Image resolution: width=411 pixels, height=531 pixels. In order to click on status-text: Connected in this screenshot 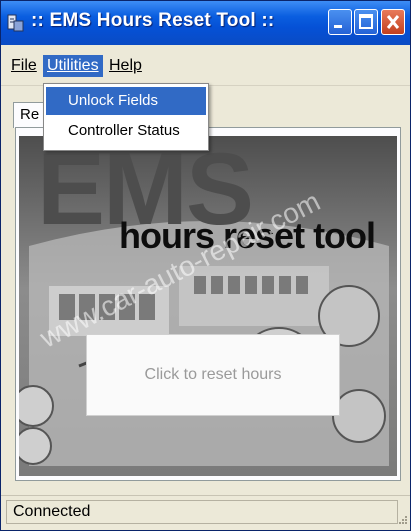, I will do `click(202, 512)`.